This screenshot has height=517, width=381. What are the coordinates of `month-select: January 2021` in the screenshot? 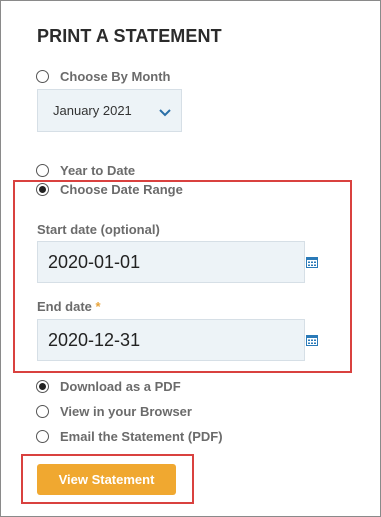 It's located at (109, 110).